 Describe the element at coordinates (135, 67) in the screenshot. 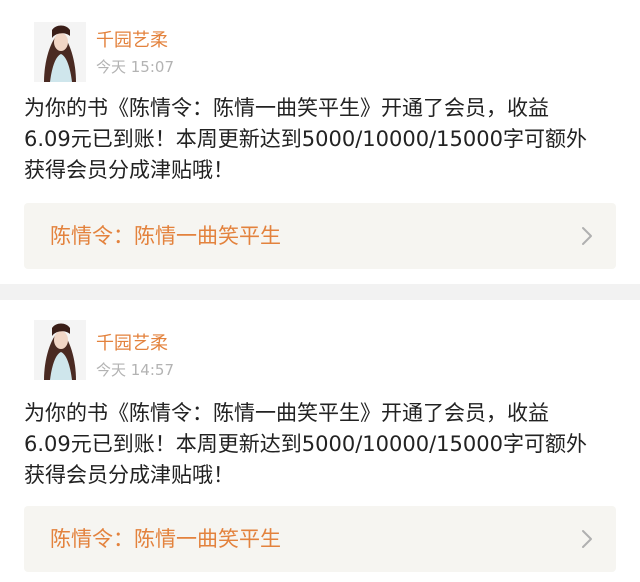

I see `timestamp: 今天 15:07` at that location.